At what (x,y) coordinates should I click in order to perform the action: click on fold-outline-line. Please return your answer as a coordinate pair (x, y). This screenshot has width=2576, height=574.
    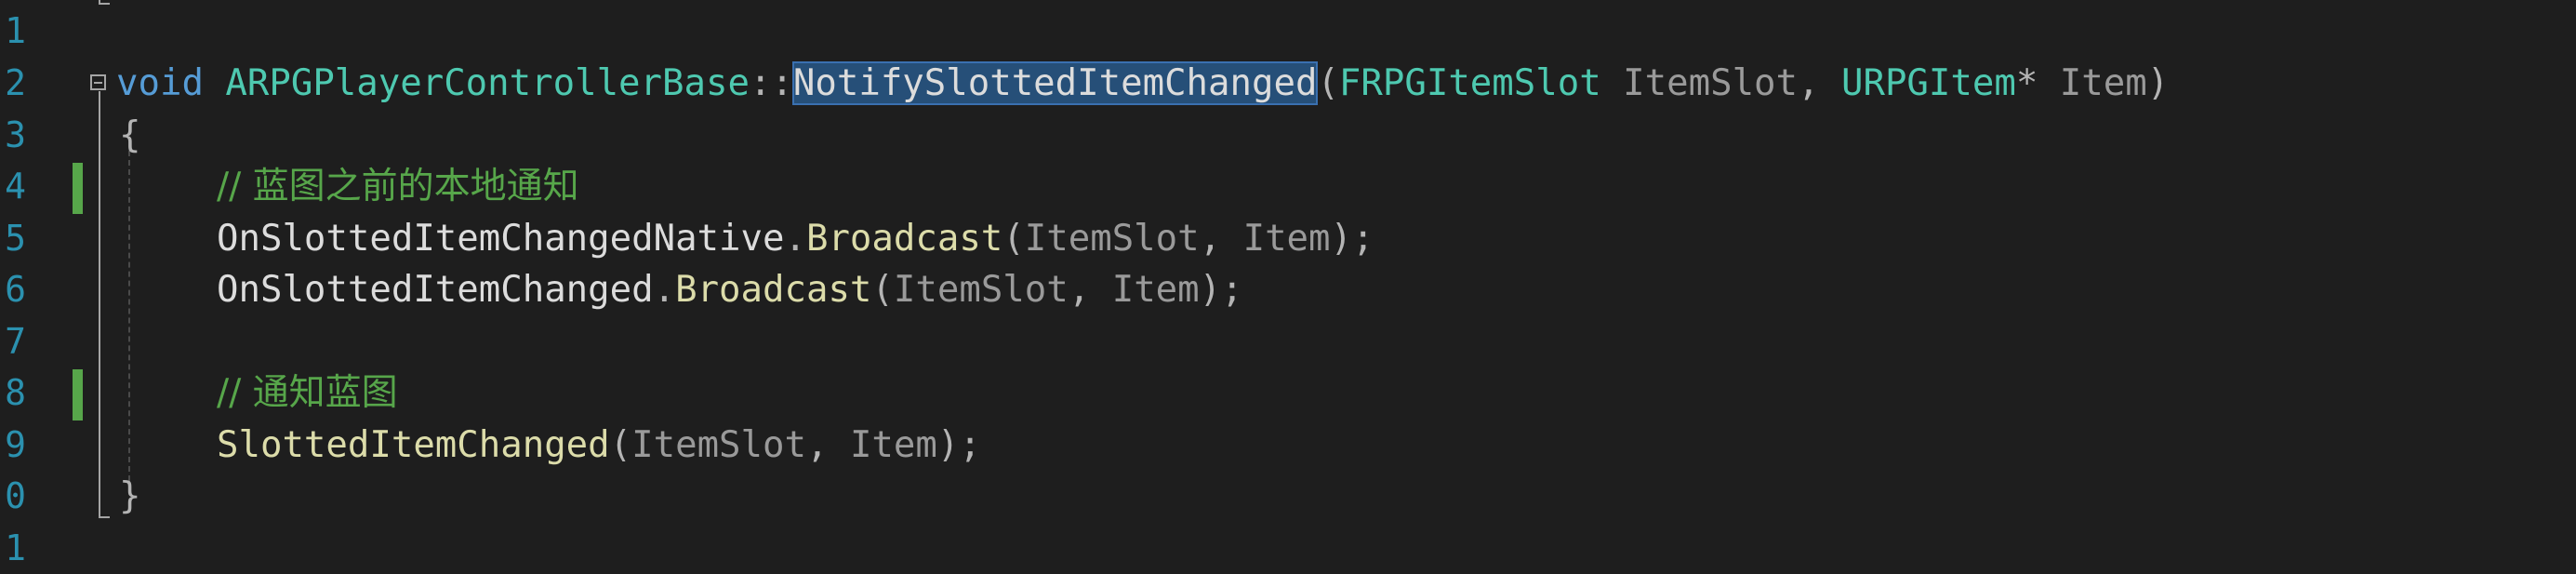
    Looking at the image, I should click on (99, 304).